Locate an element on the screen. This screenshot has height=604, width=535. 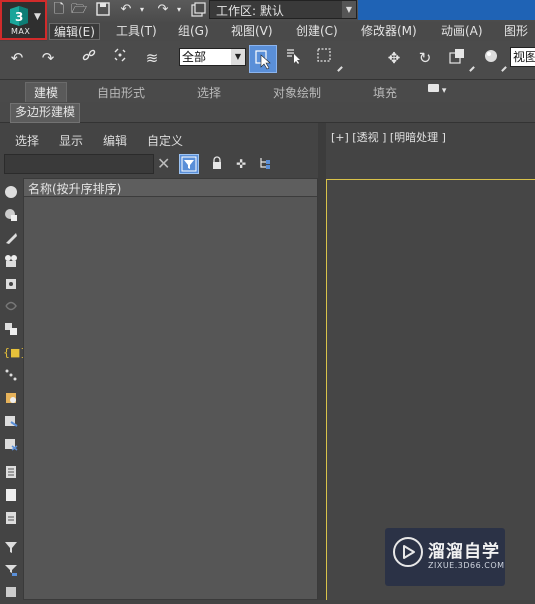
funnel-icon is located at coordinates (189, 164).